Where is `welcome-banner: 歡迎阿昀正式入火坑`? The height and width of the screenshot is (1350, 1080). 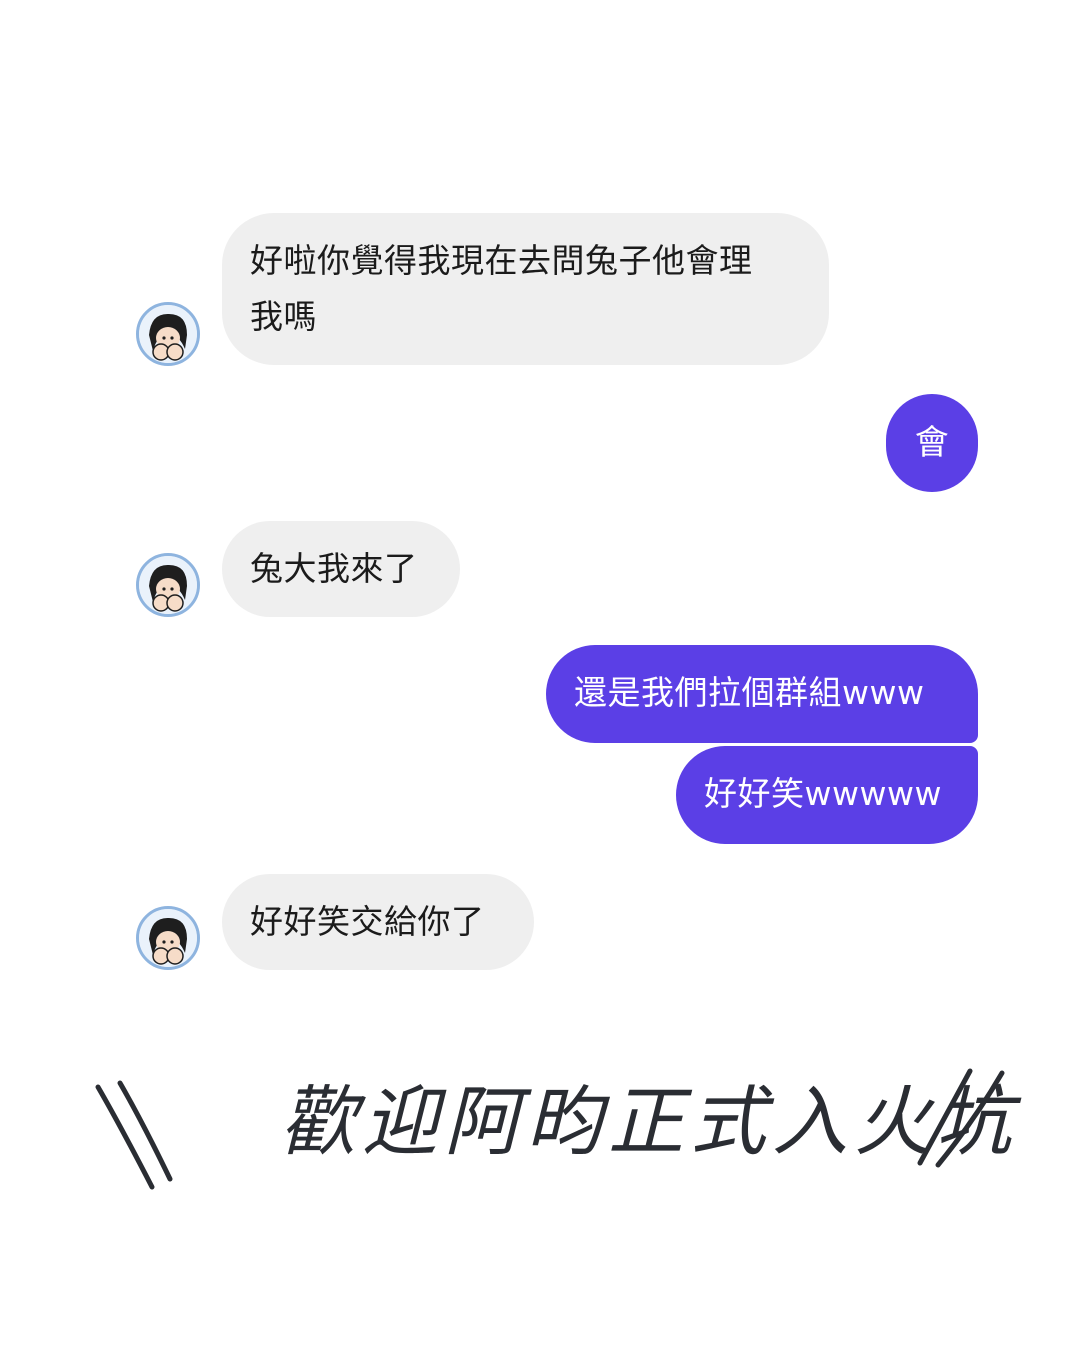
welcome-banner: 歡迎阿昀正式入火坑 is located at coordinates (554, 1125).